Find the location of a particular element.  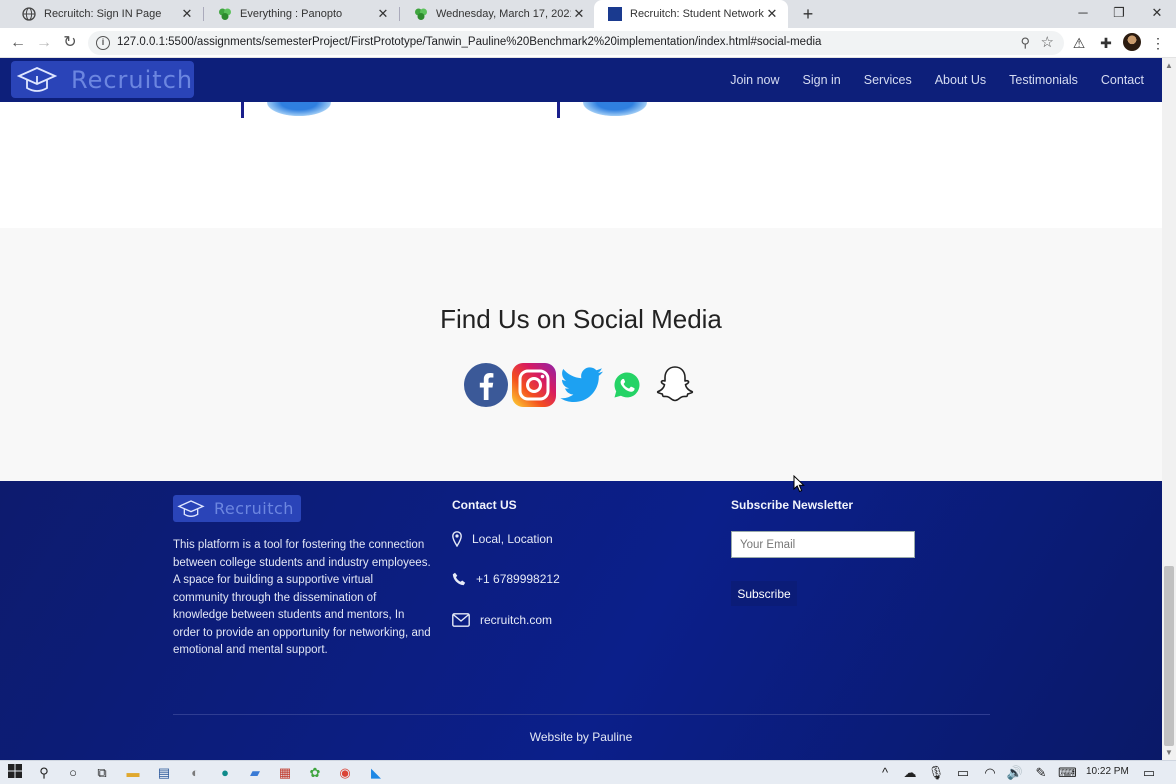

bookmark-star-icon: ☆ is located at coordinates (1047, 42).